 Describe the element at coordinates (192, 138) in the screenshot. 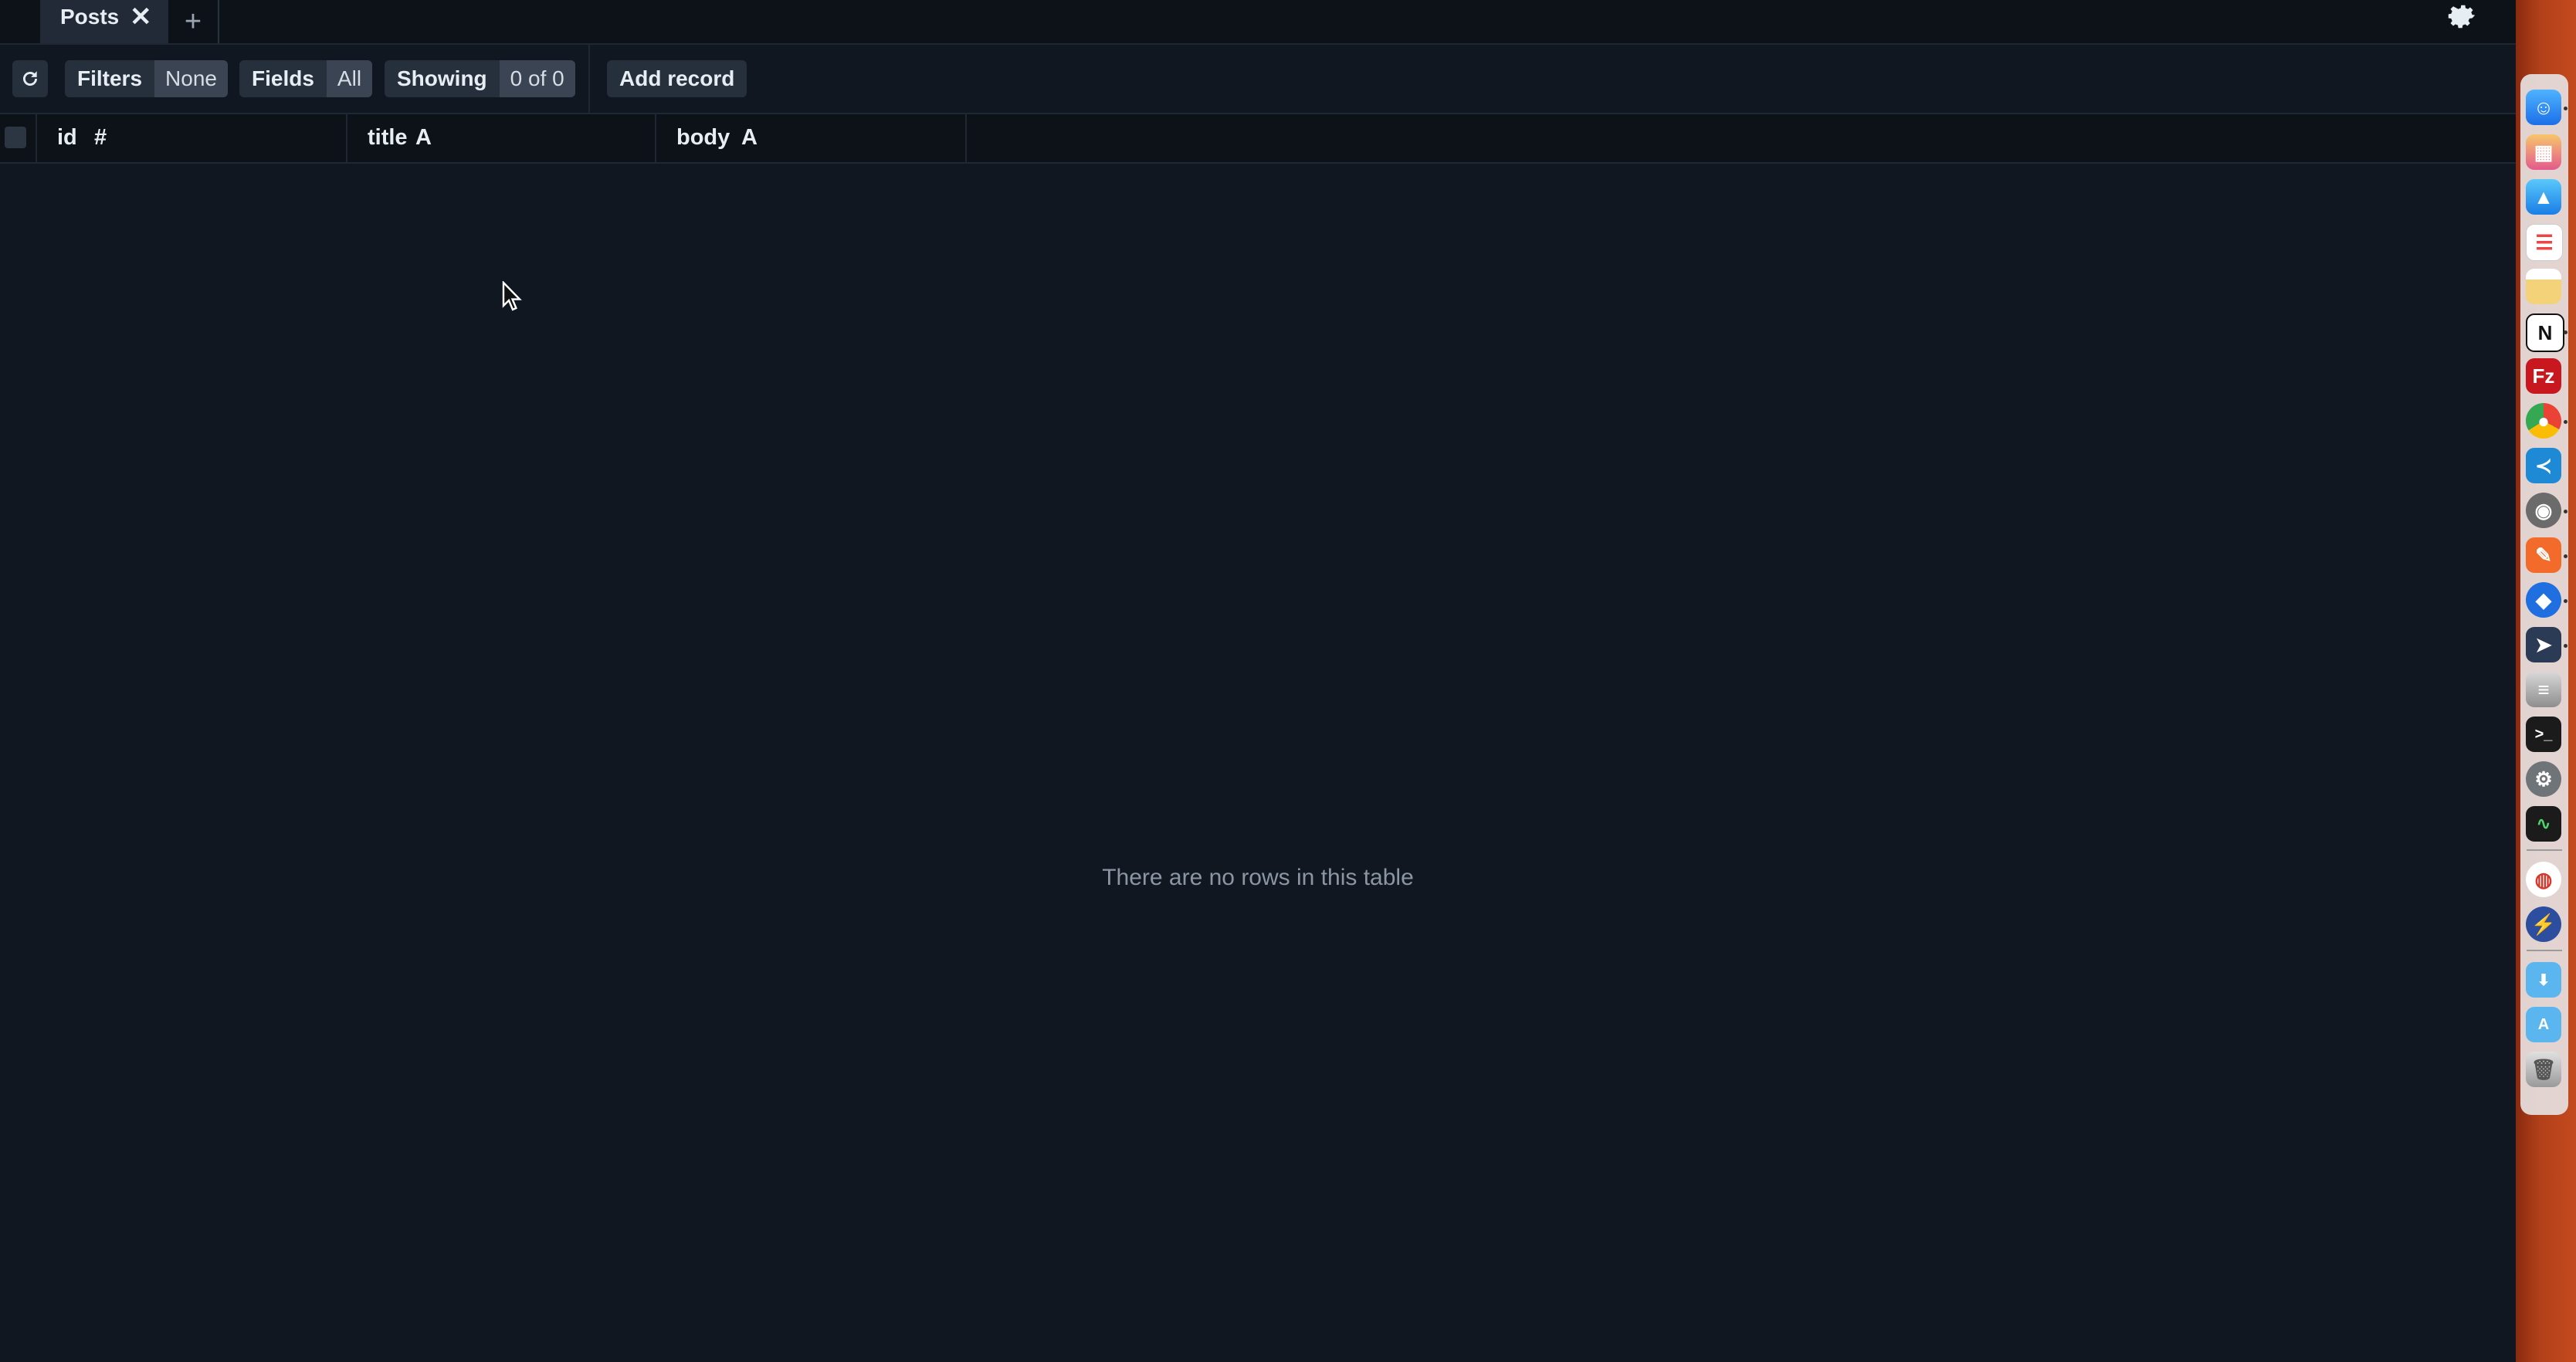

I see `column-header-id: id #` at that location.